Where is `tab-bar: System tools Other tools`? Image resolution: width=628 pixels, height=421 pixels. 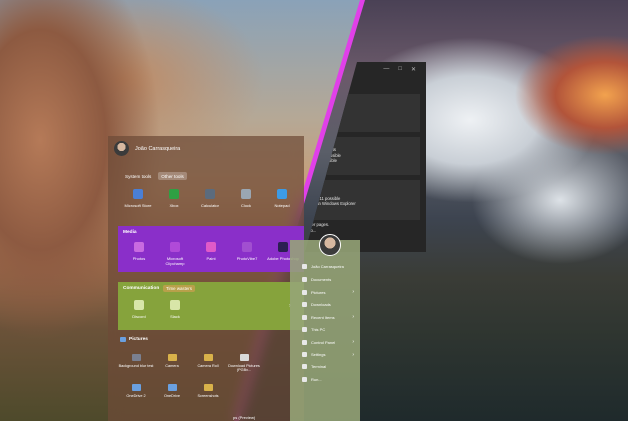 tab-bar: System tools Other tools is located at coordinates (154, 176).